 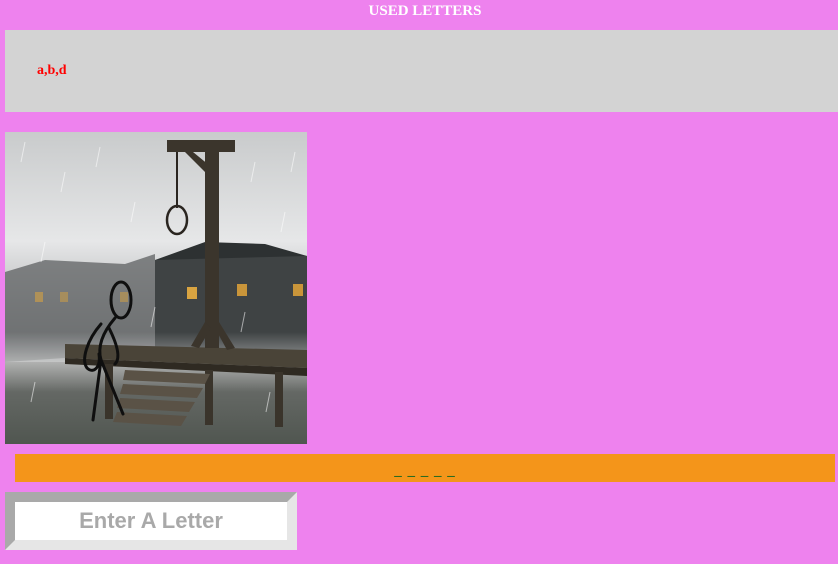 I want to click on letter-input-frame, so click(x=151, y=521).